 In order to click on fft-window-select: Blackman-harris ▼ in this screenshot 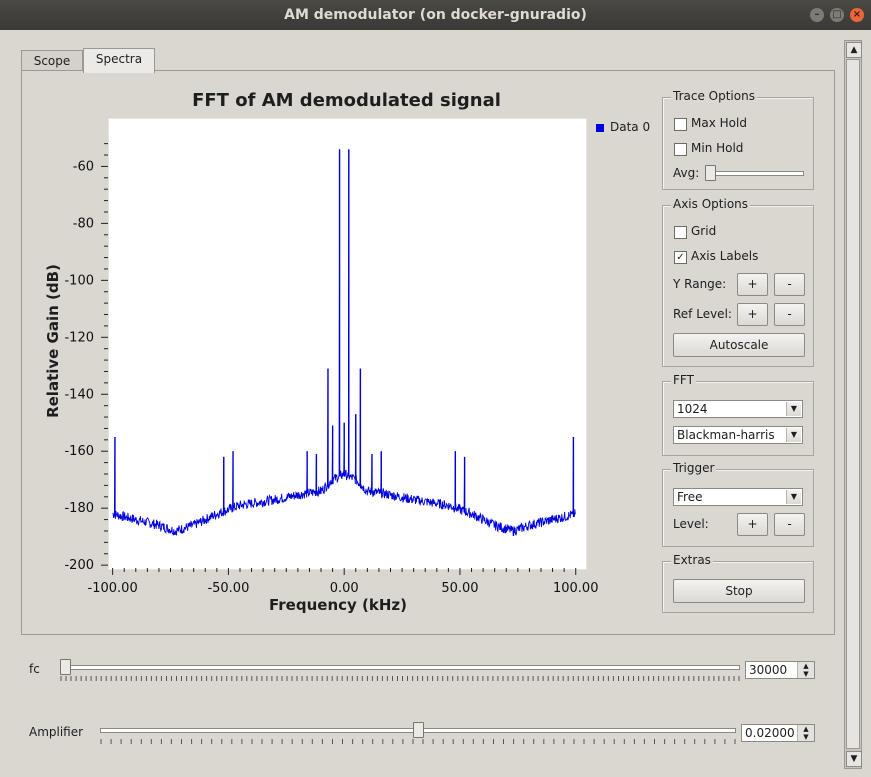, I will do `click(738, 435)`.